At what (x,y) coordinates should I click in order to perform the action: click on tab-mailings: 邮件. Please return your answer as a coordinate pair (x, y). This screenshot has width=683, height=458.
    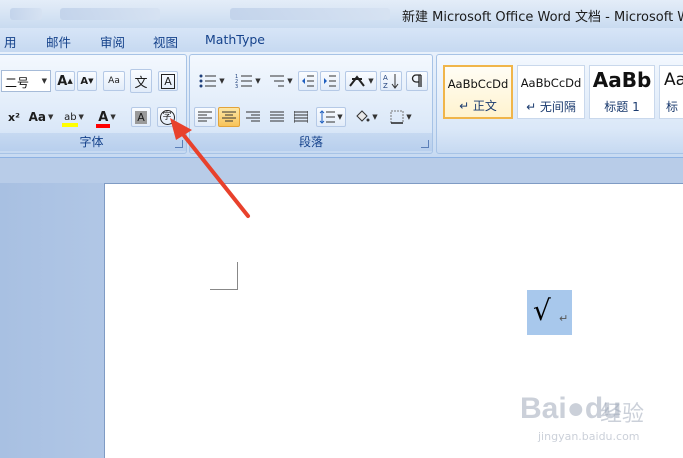
    Looking at the image, I should click on (58, 41).